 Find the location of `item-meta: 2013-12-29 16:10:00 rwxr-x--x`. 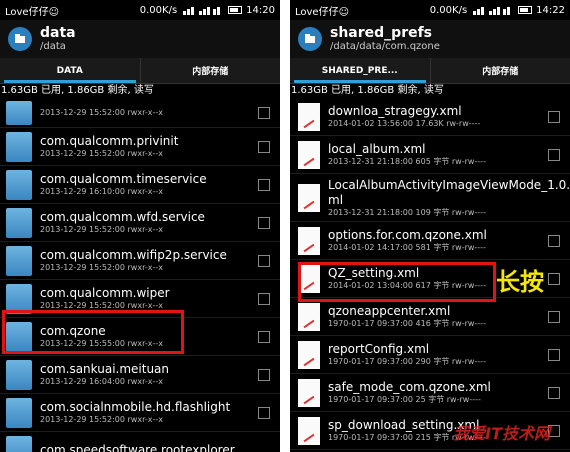

item-meta: 2013-12-29 16:10:00 rwxr-x--x is located at coordinates (101, 191).